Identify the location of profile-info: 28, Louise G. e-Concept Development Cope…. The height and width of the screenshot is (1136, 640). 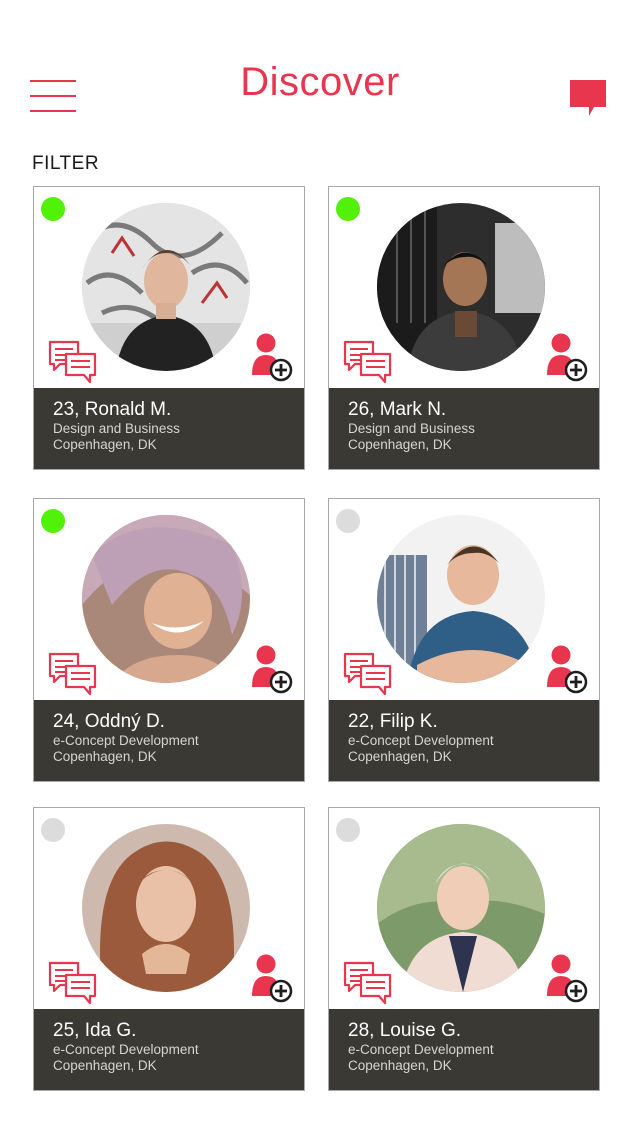
(464, 1049).